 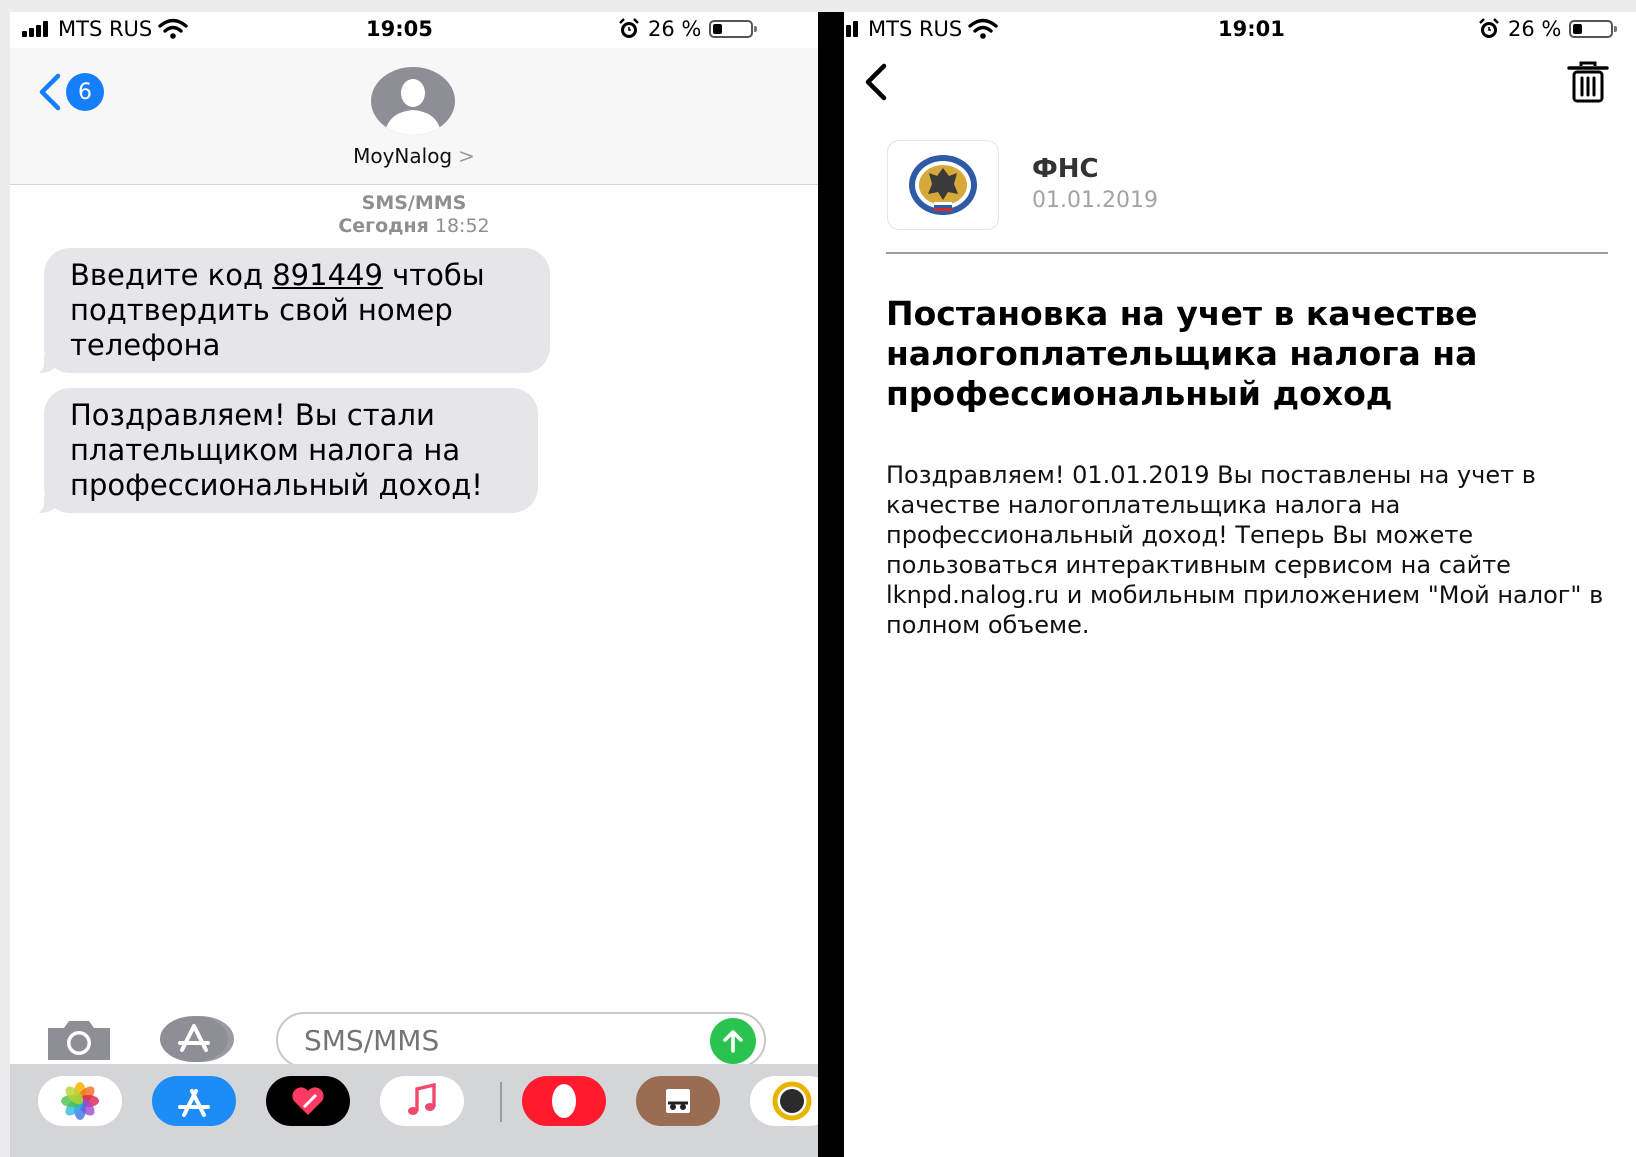 I want to click on fns-emblem-icon, so click(x=943, y=185).